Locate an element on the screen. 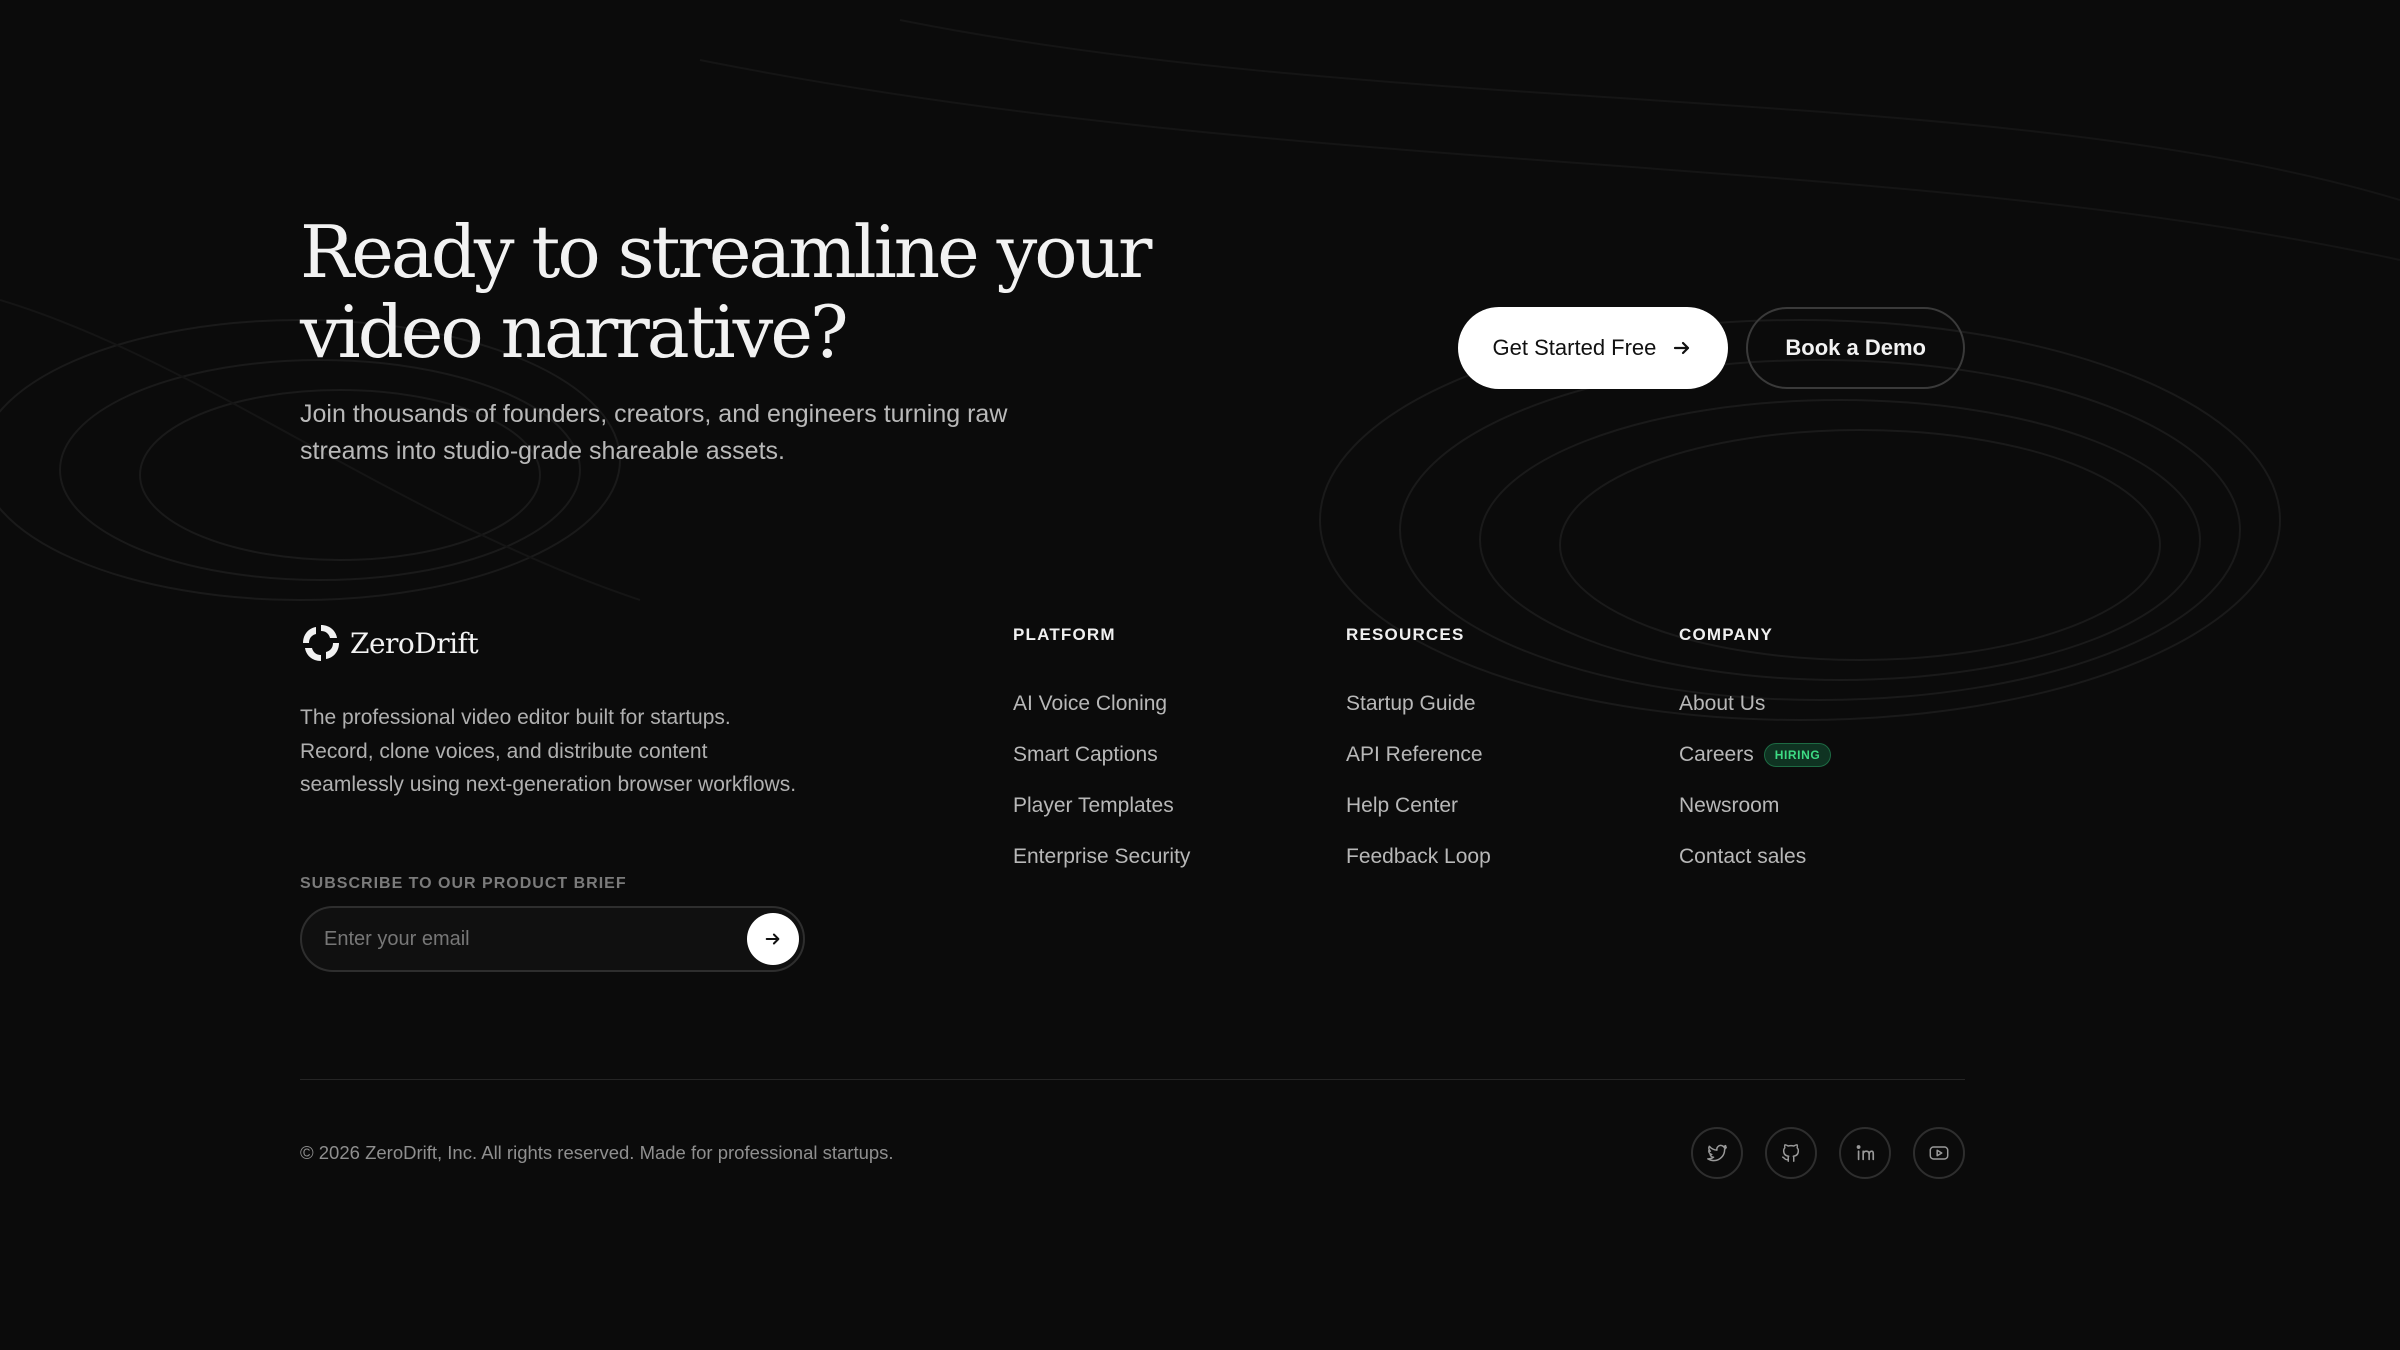 This screenshot has width=2400, height=1350. footer-link-api-reference: API Reference is located at coordinates (1418, 754).